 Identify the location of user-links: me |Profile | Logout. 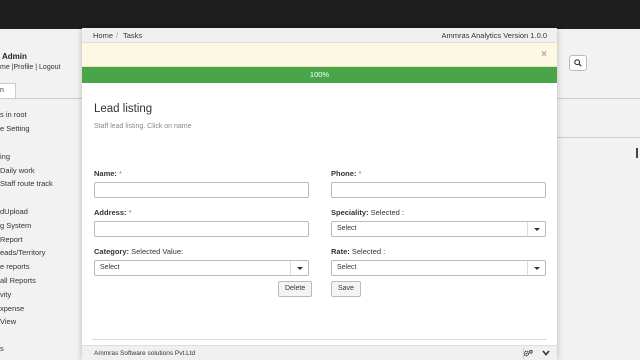
(30, 67).